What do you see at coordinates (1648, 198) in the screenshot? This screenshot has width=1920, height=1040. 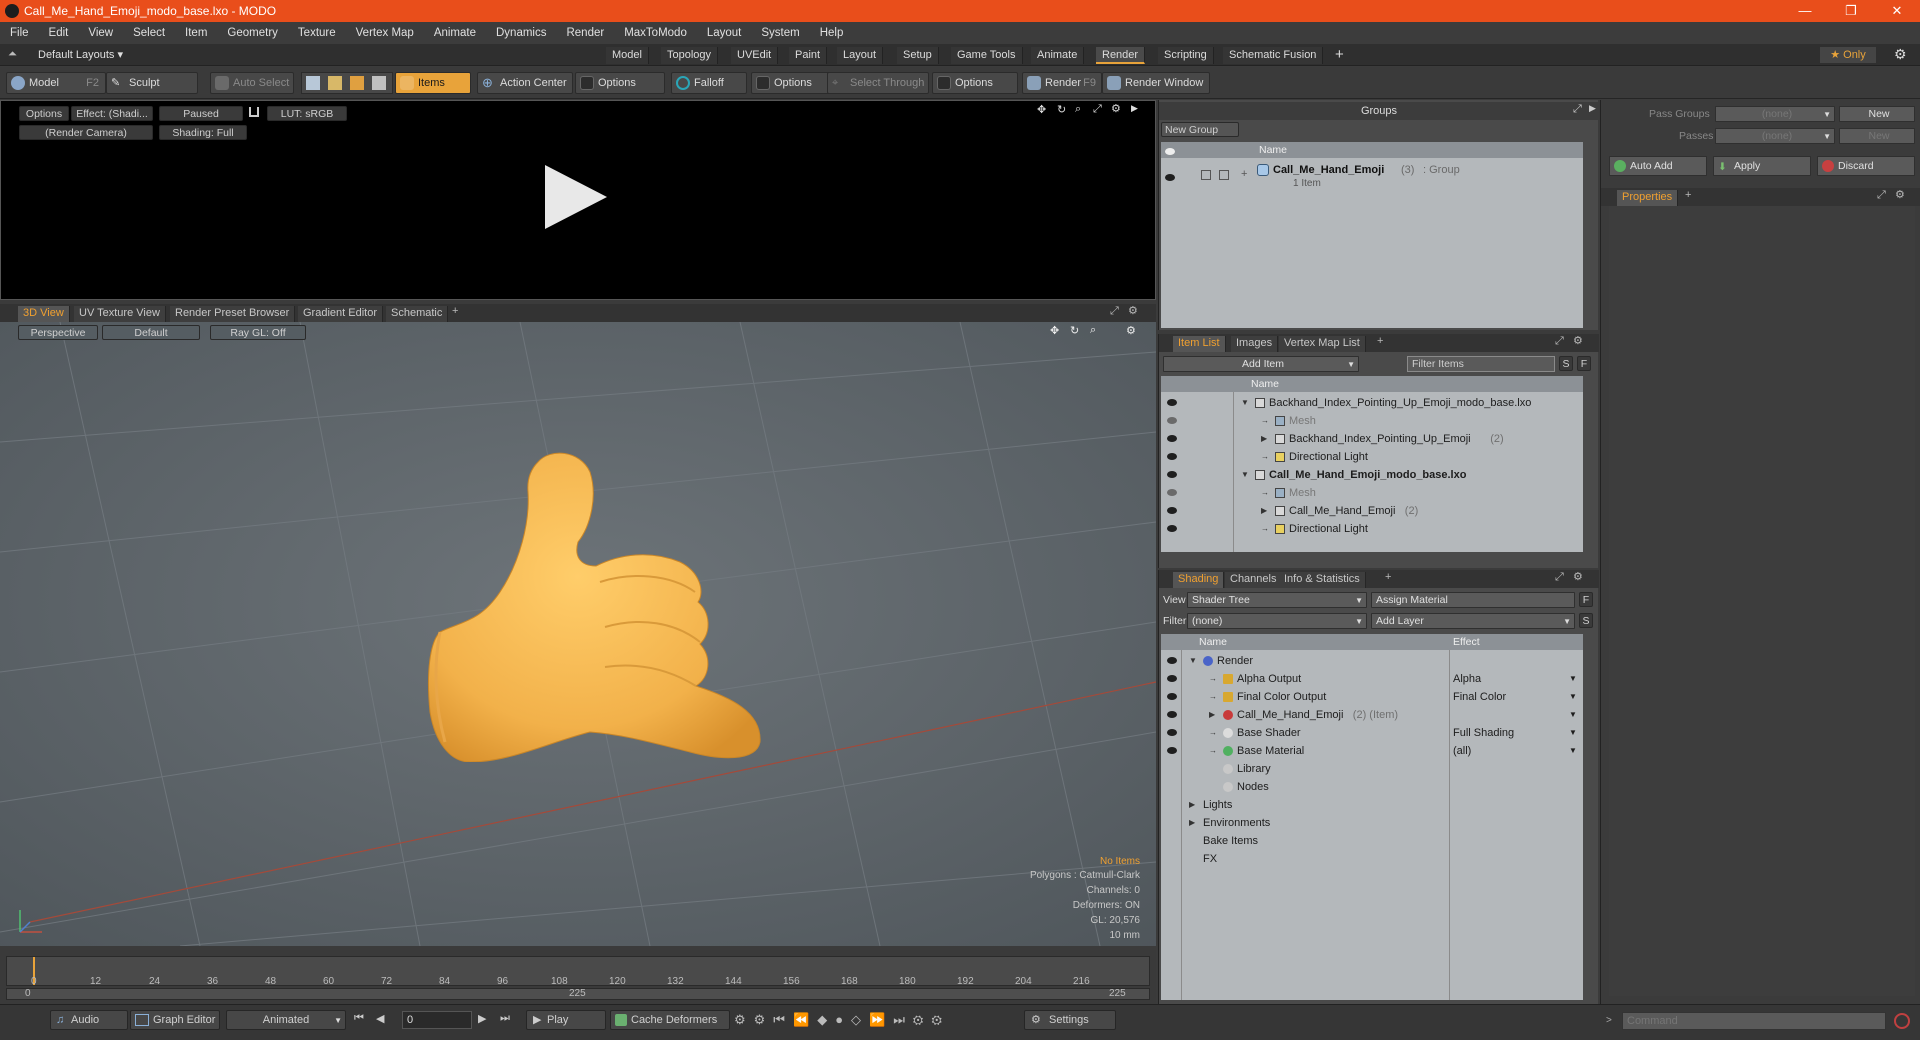 I see `tab-properties: Properties` at bounding box center [1648, 198].